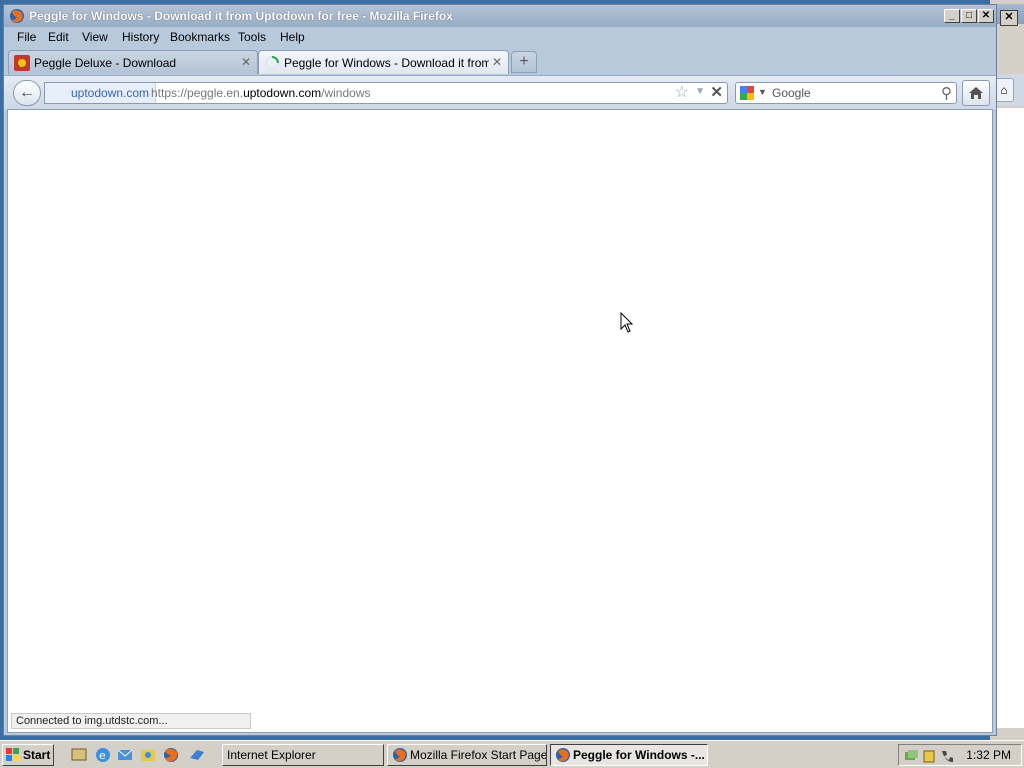 This screenshot has width=1024, height=768. I want to click on background-window-home-icon: ⌂, so click(1004, 90).